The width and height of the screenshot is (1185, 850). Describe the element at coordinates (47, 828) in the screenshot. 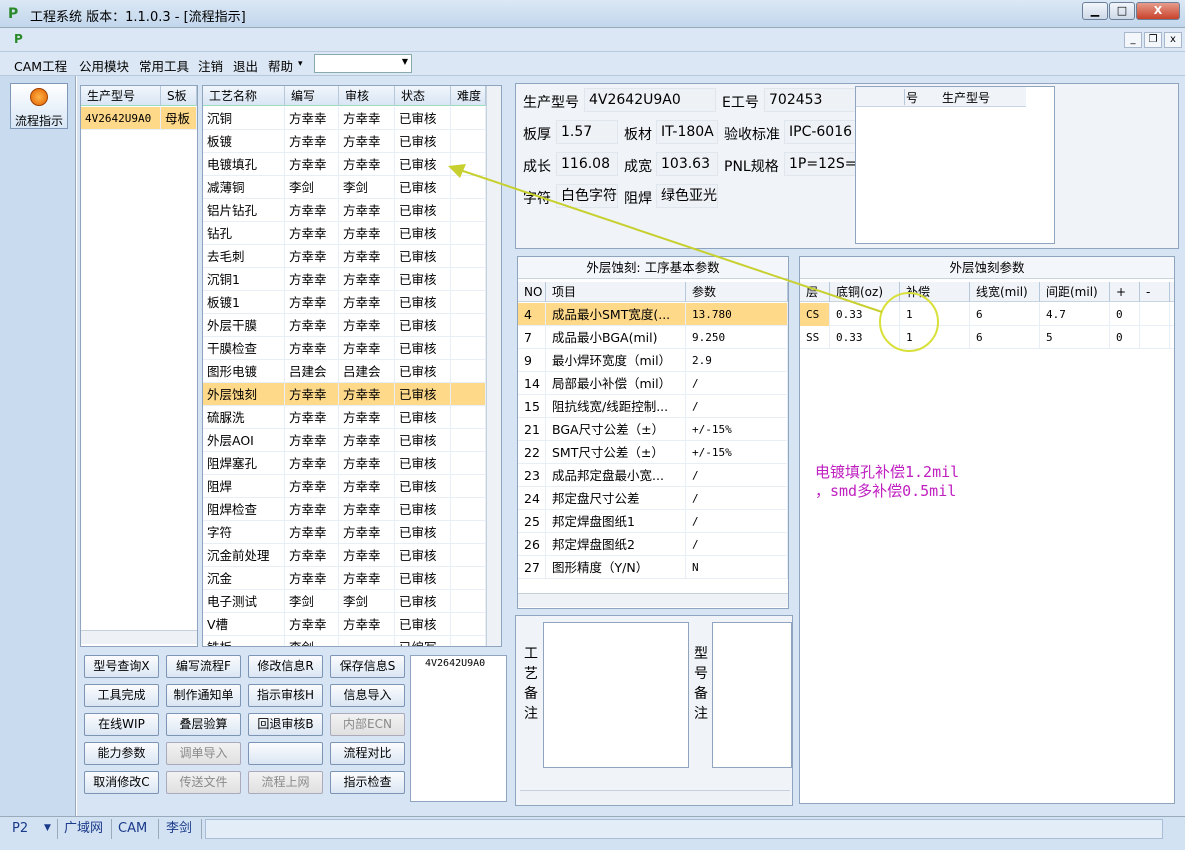

I see `chevron-down-icon: ▼` at that location.